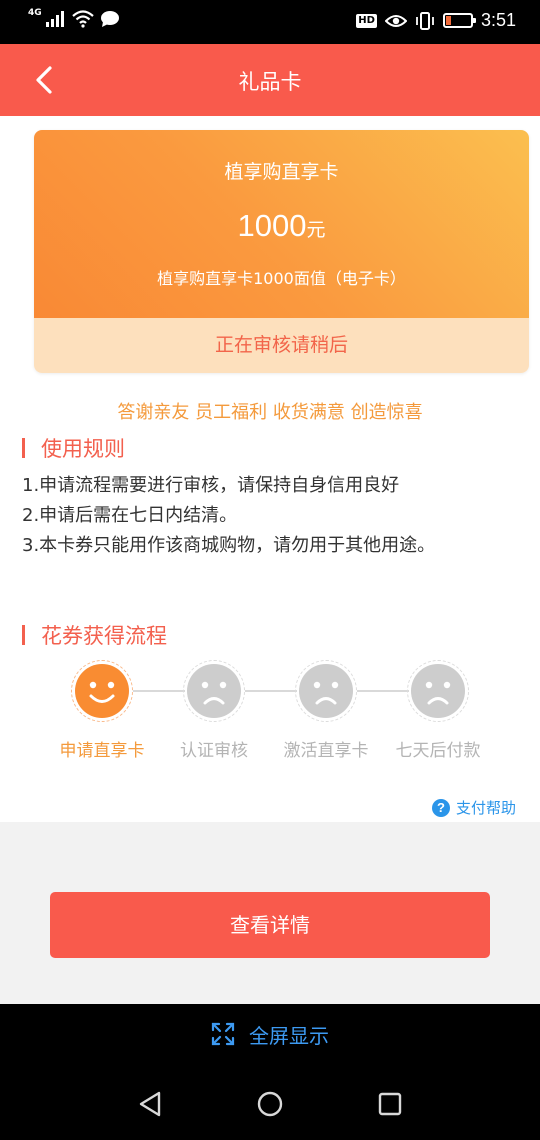 Image resolution: width=540 pixels, height=1140 pixels. I want to click on signal-icon, so click(54, 19).